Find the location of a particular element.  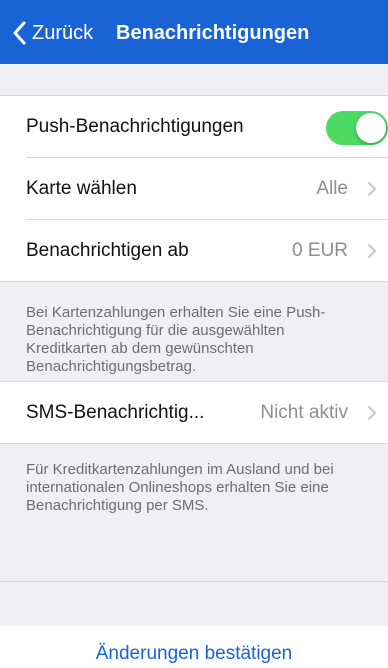

navigation-bar: Zurück Benachrichtigungen is located at coordinates (194, 32).